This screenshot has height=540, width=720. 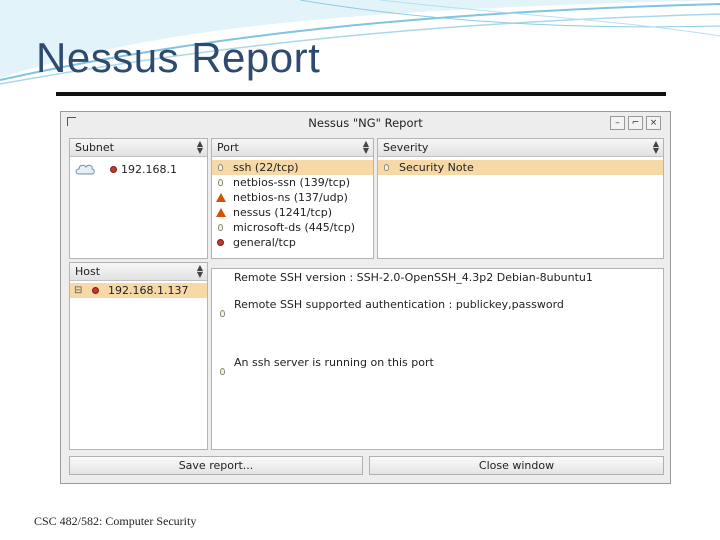 What do you see at coordinates (88, 271) in the screenshot?
I see `host-header-label: Host` at bounding box center [88, 271].